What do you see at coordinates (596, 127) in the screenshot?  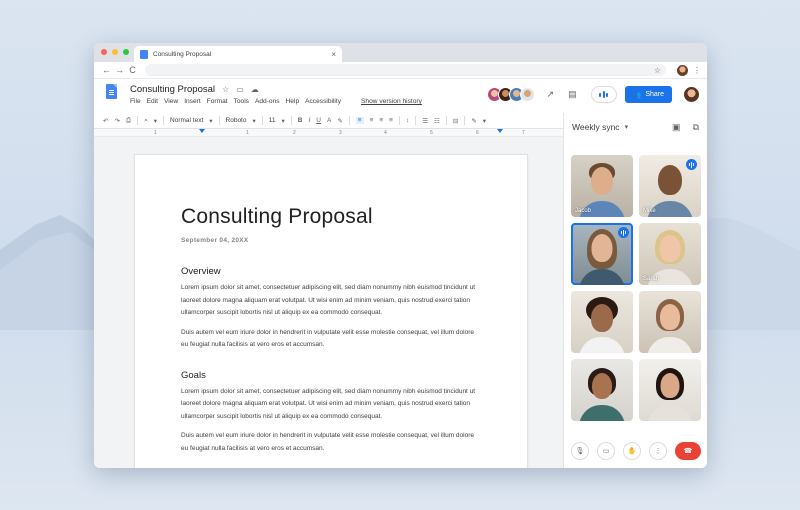 I see `meeting-title: Weekly sync` at bounding box center [596, 127].